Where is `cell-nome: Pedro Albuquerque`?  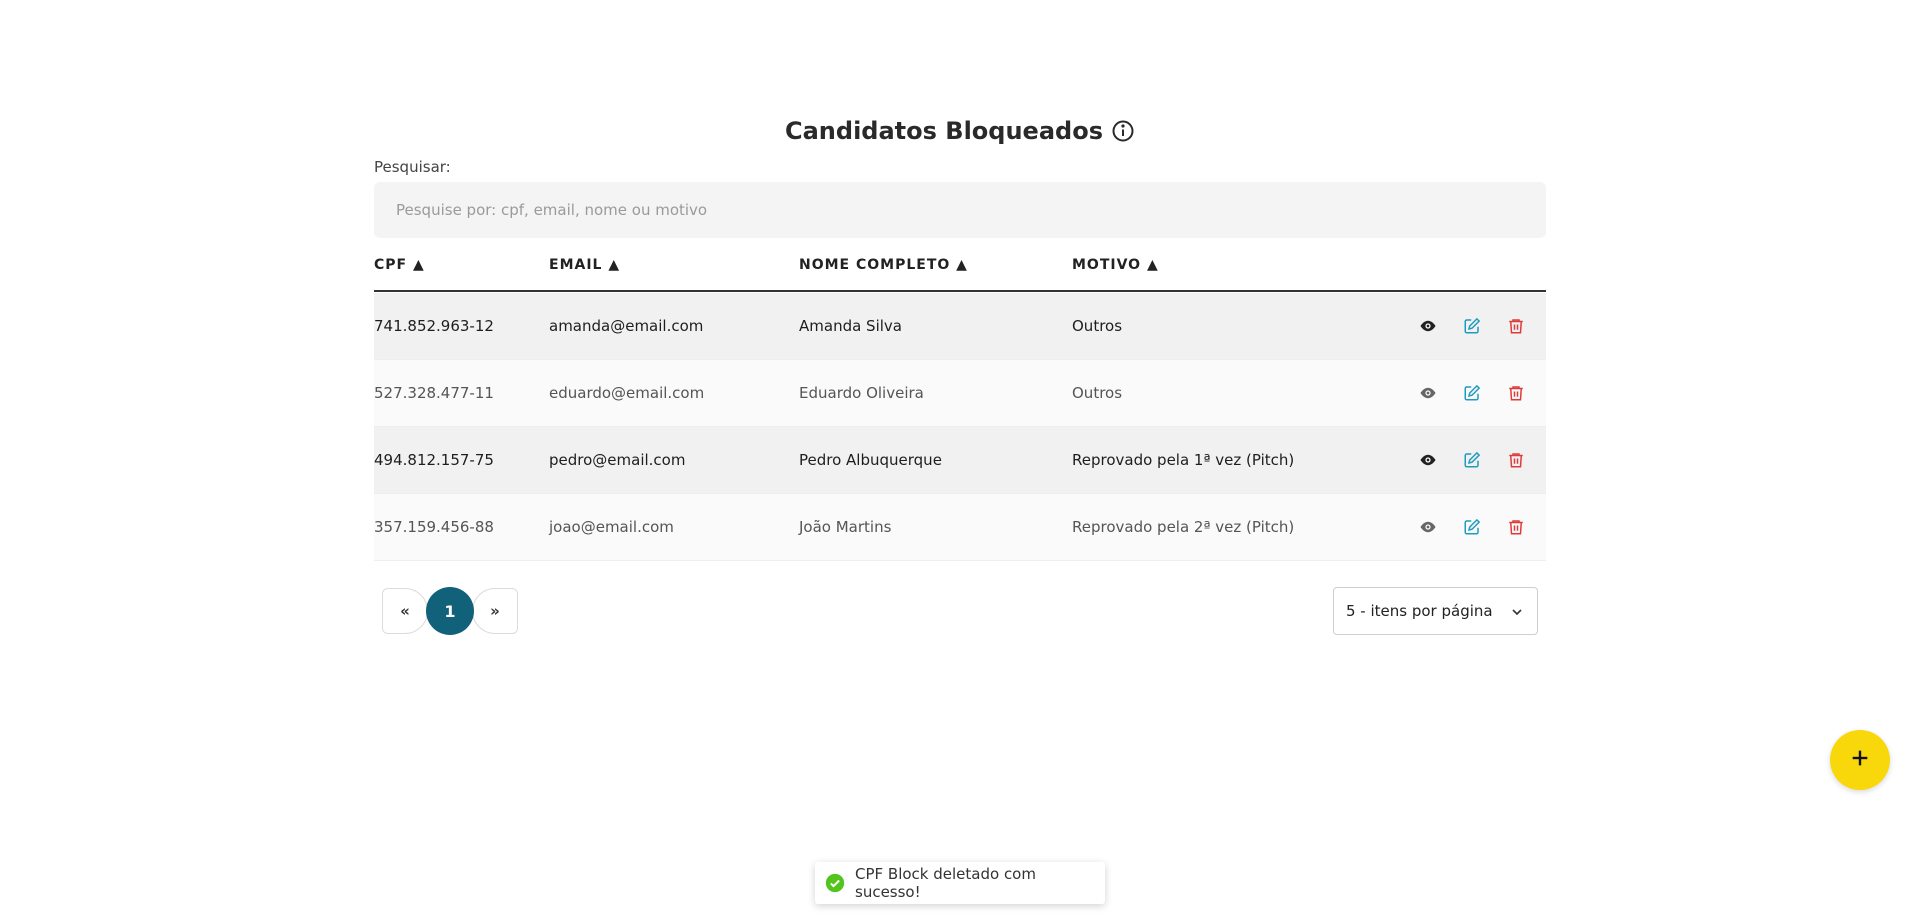 cell-nome: Pedro Albuquerque is located at coordinates (870, 460).